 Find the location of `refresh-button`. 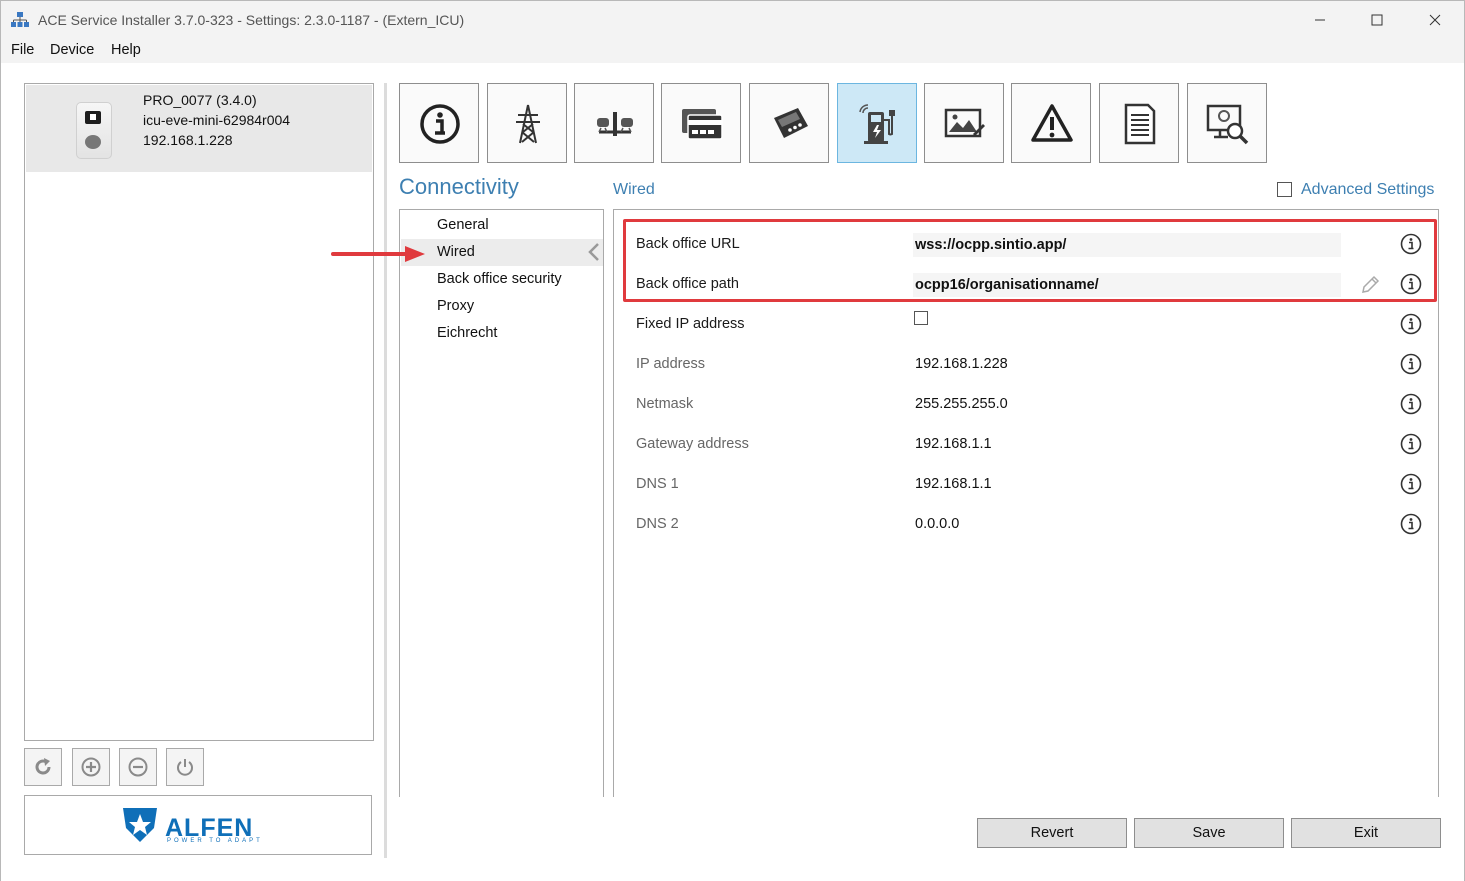

refresh-button is located at coordinates (43, 767).